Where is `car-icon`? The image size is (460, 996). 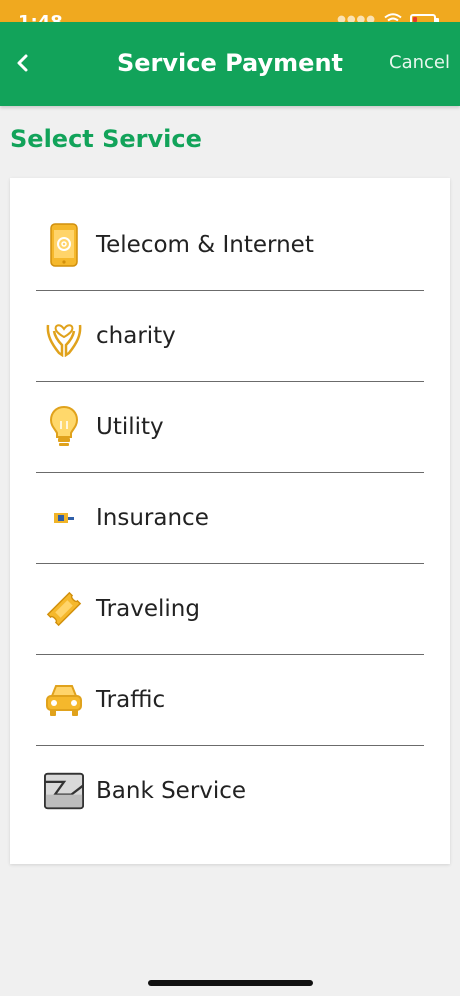 car-icon is located at coordinates (64, 700).